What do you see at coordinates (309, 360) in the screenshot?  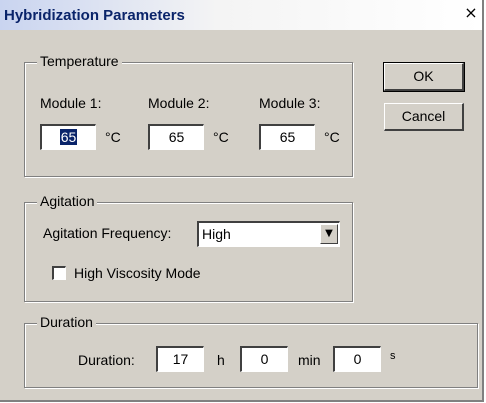 I see `minutes-unit: min` at bounding box center [309, 360].